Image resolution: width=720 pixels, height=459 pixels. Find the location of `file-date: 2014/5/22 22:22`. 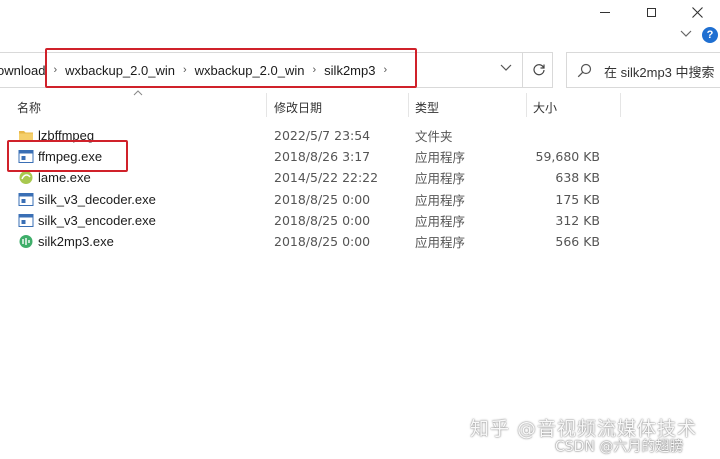

file-date: 2014/5/22 22:22 is located at coordinates (326, 177).